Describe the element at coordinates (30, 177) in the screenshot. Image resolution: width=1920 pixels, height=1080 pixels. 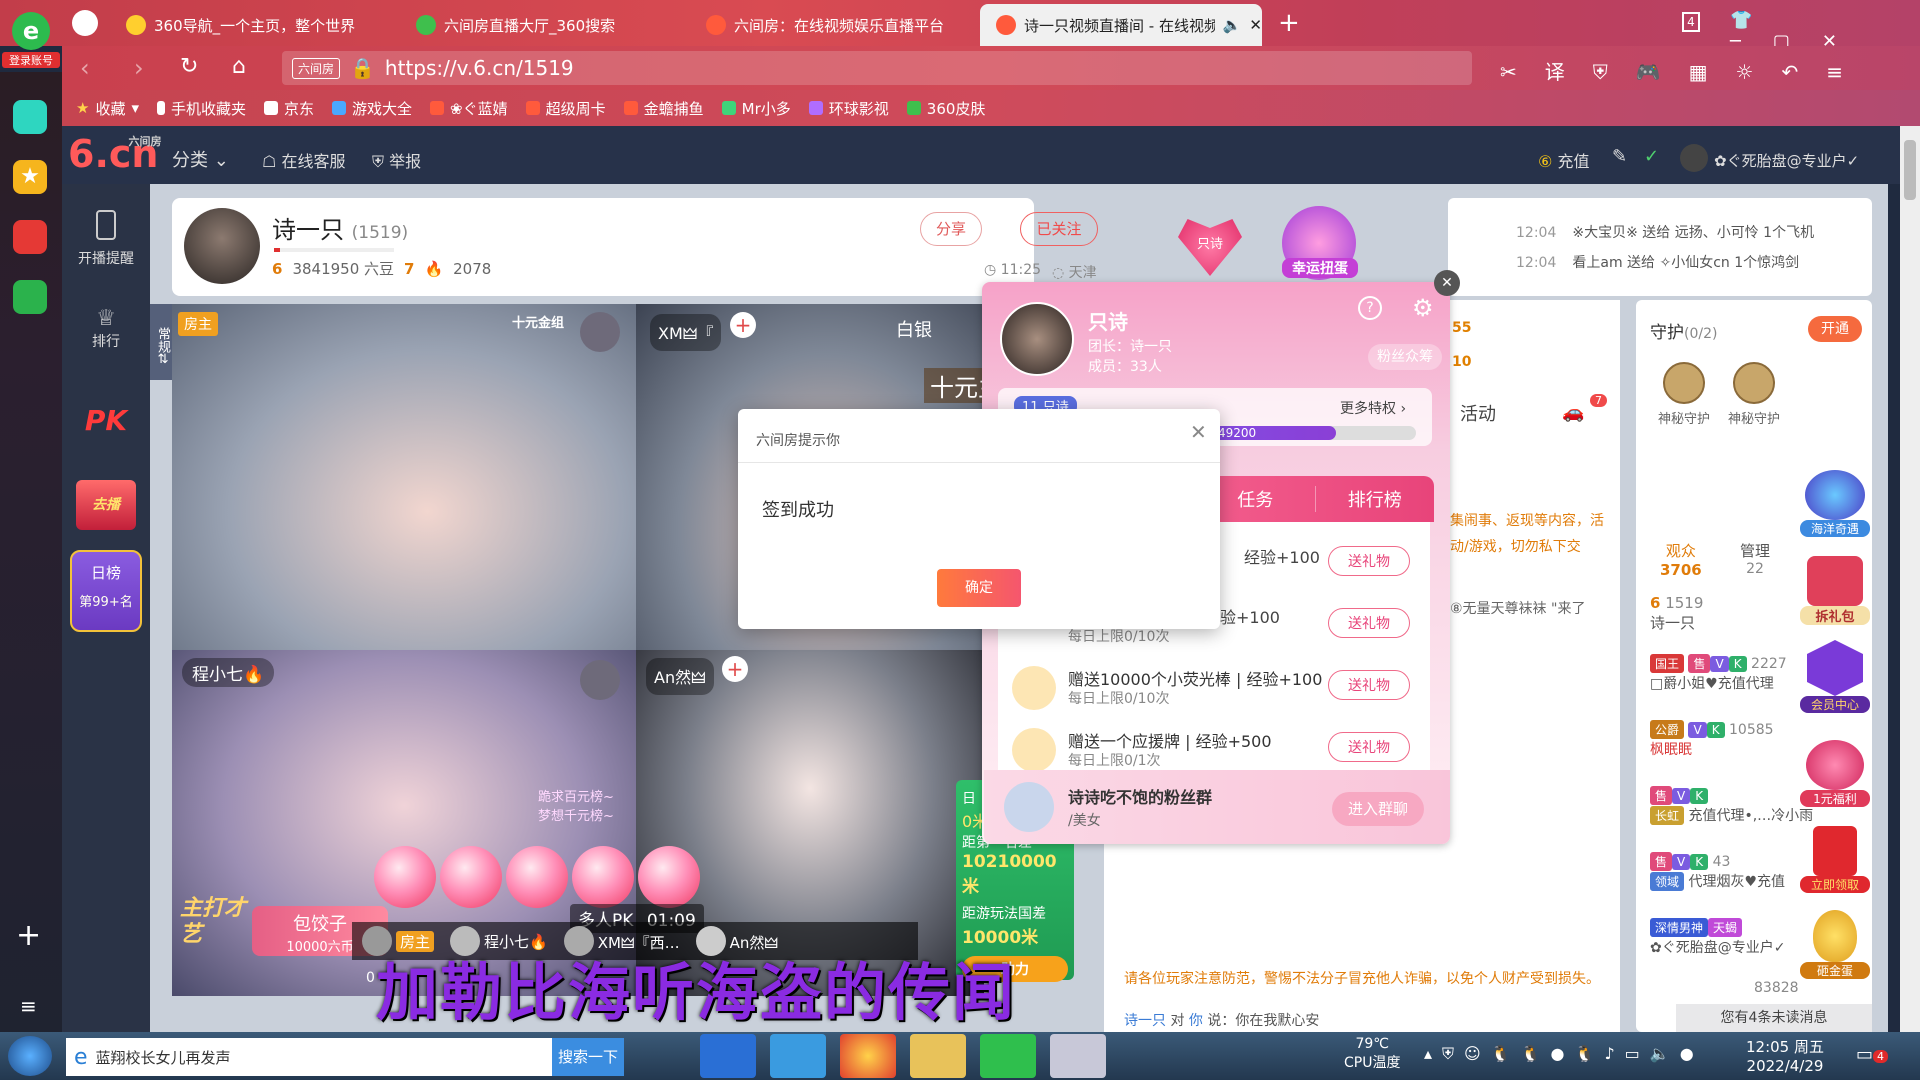
I see `favorites-star-icon: ★` at that location.